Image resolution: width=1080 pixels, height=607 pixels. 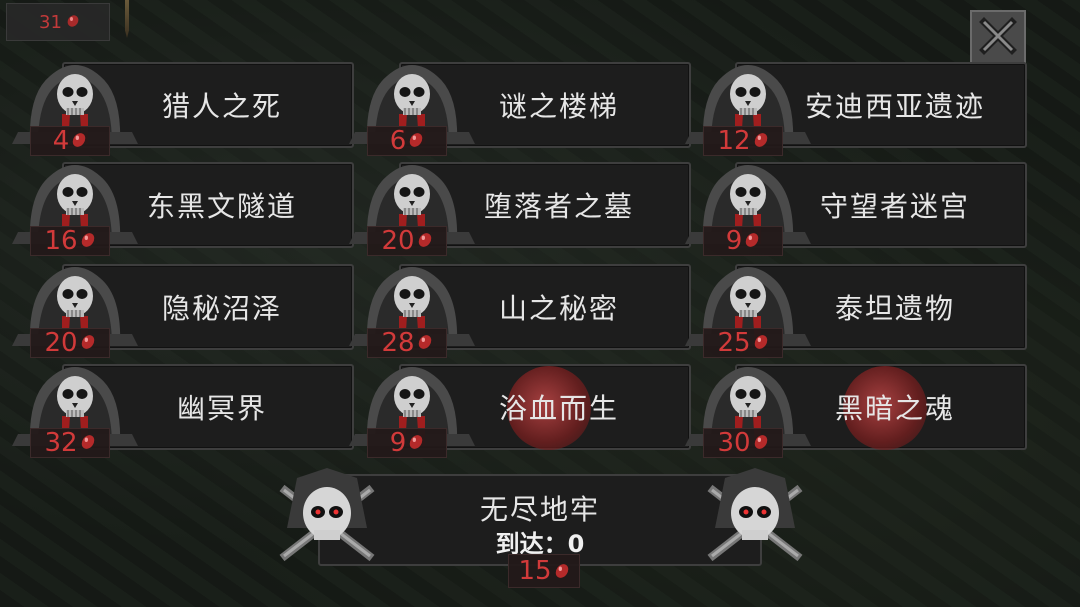 I want to click on dungeon-cost-badge: 25, so click(x=743, y=343).